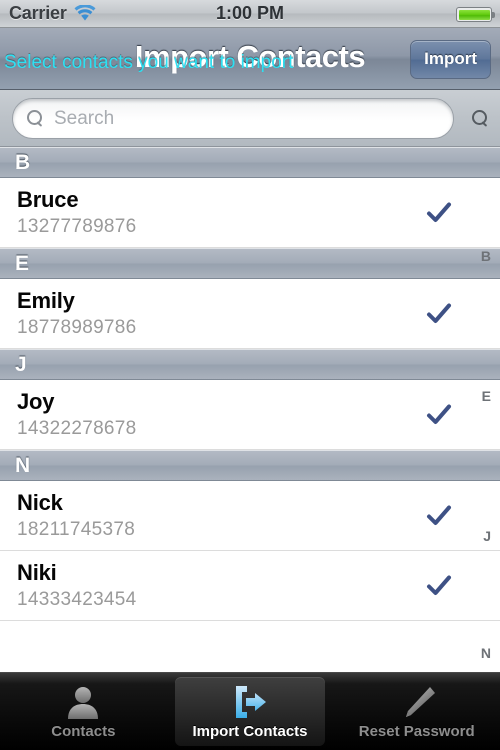 Image resolution: width=500 pixels, height=750 pixels. What do you see at coordinates (486, 256) in the screenshot?
I see `index-letter: B` at bounding box center [486, 256].